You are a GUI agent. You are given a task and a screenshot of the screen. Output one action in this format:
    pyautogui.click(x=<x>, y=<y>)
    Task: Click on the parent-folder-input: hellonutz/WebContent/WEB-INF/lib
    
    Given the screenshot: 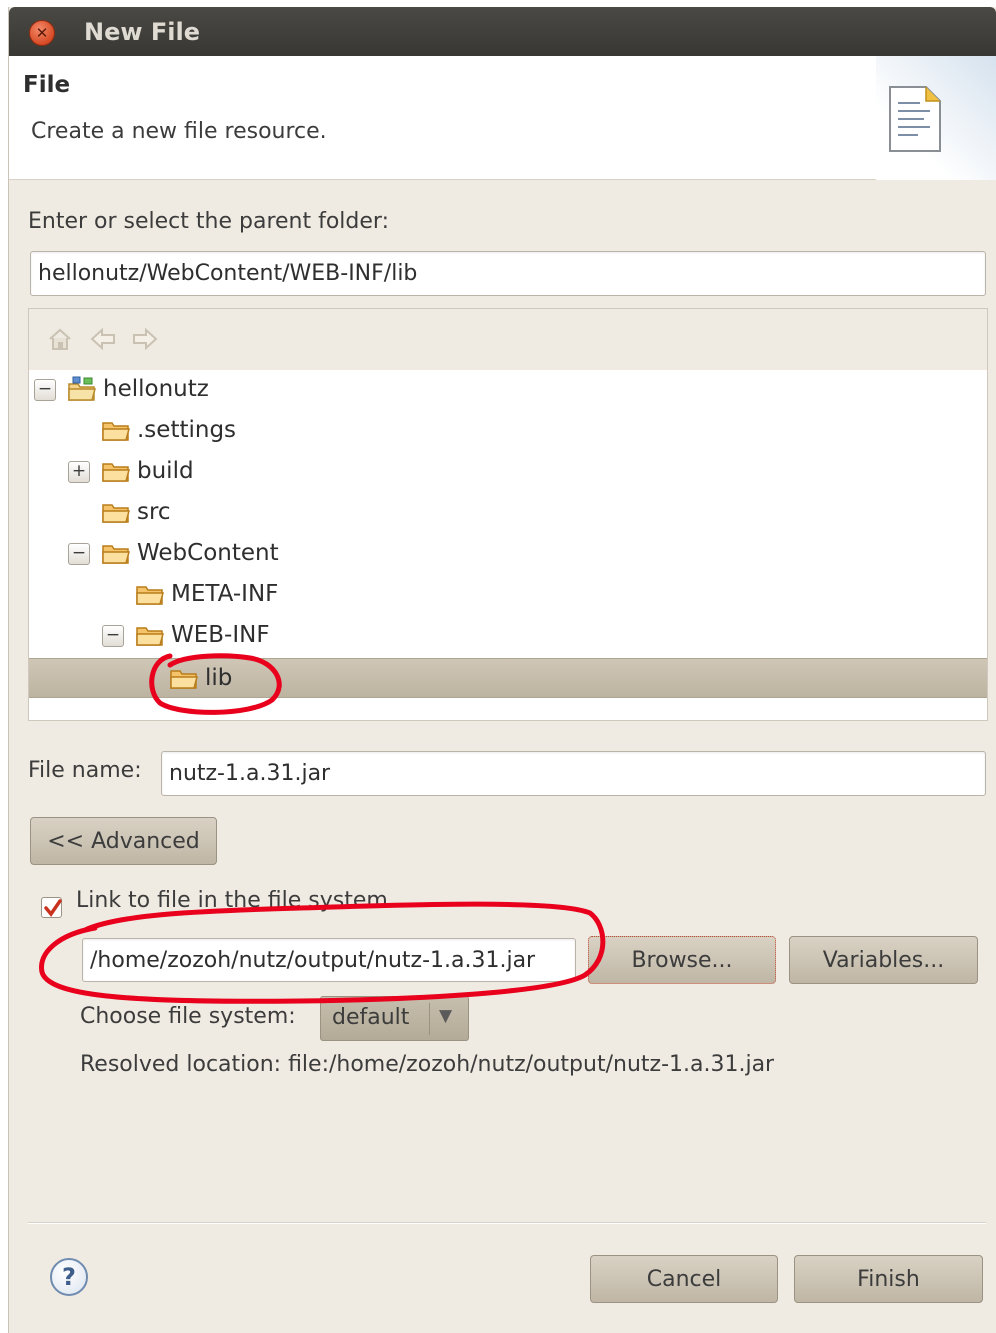 What is the action you would take?
    pyautogui.click(x=508, y=273)
    